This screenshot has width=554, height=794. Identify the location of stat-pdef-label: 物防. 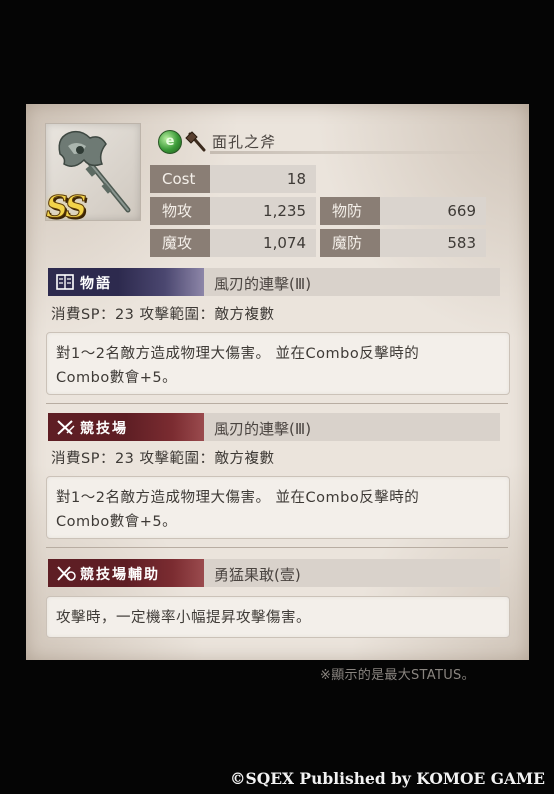
(350, 211).